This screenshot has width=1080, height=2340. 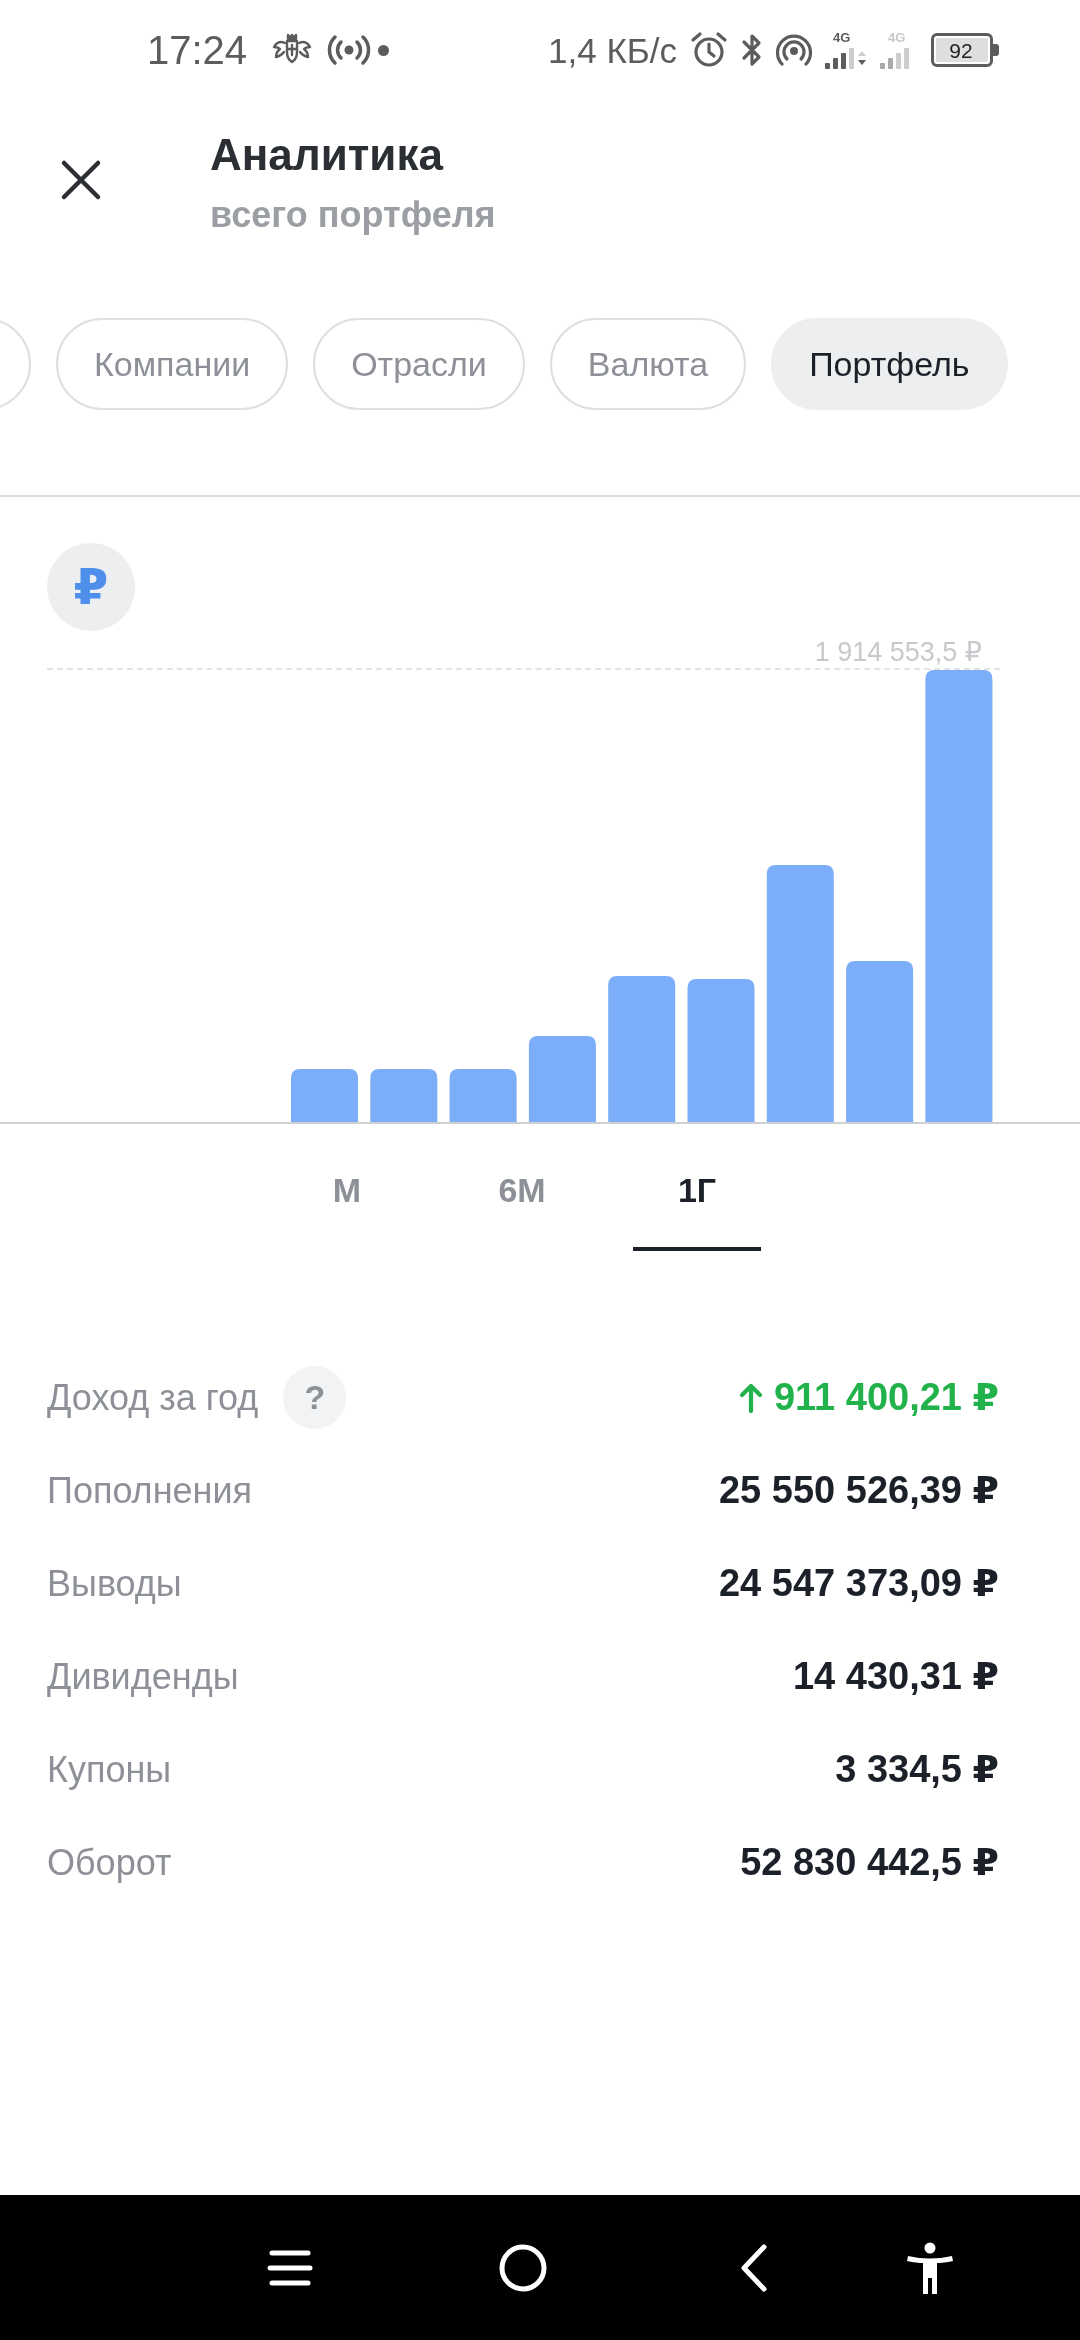 I want to click on network-speed: 1,4 КБ/с, so click(x=612, y=50).